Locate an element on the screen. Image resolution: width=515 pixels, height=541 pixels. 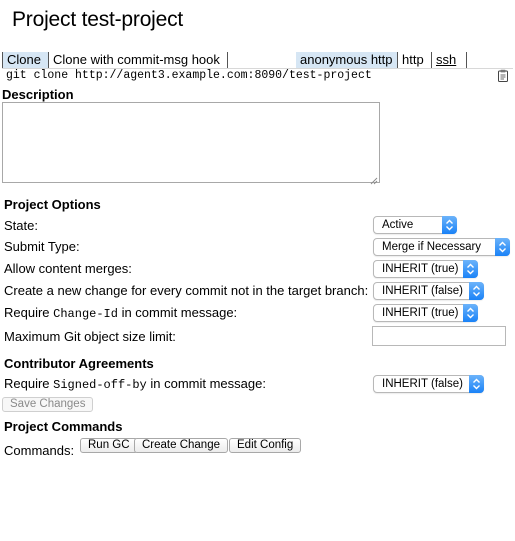
require-change-id-label: Require Change-Id in commit message: is located at coordinates (120, 313).